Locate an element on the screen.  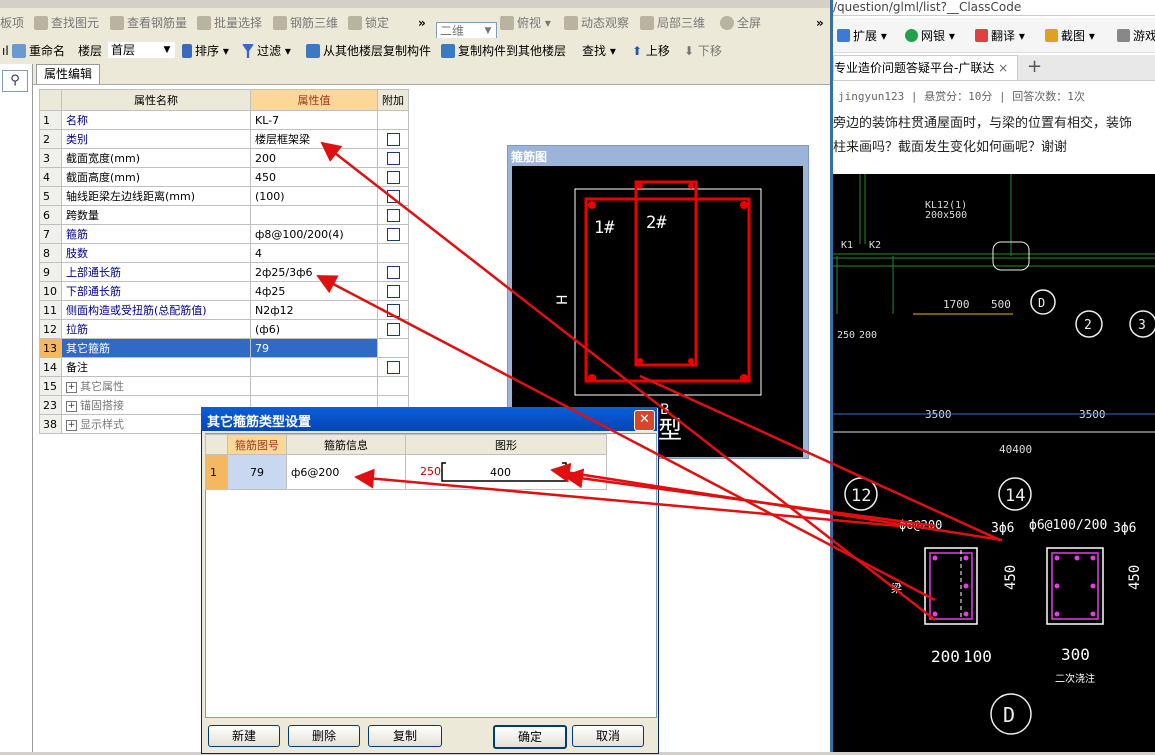
close-icon: ✕ is located at coordinates (644, 420).